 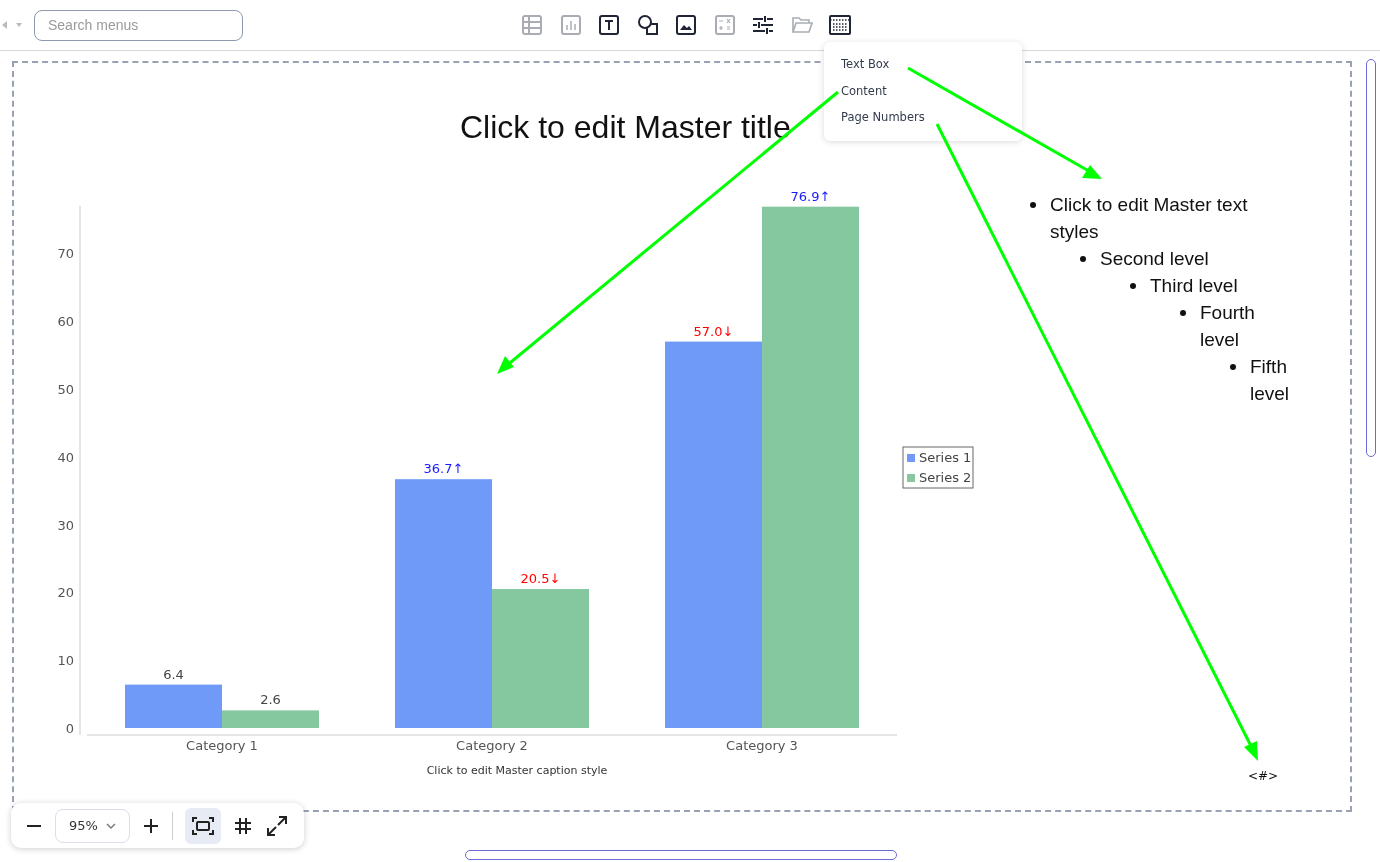 I want to click on category-label: Category 3, so click(x=762, y=745).